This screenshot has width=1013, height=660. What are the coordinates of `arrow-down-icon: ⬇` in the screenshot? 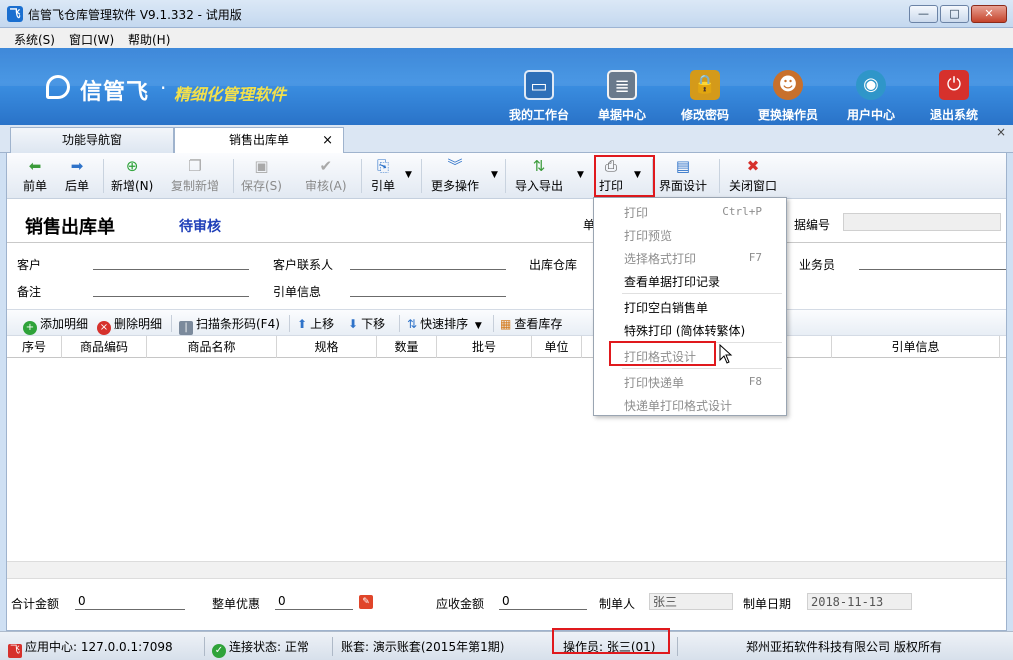 It's located at (353, 324).